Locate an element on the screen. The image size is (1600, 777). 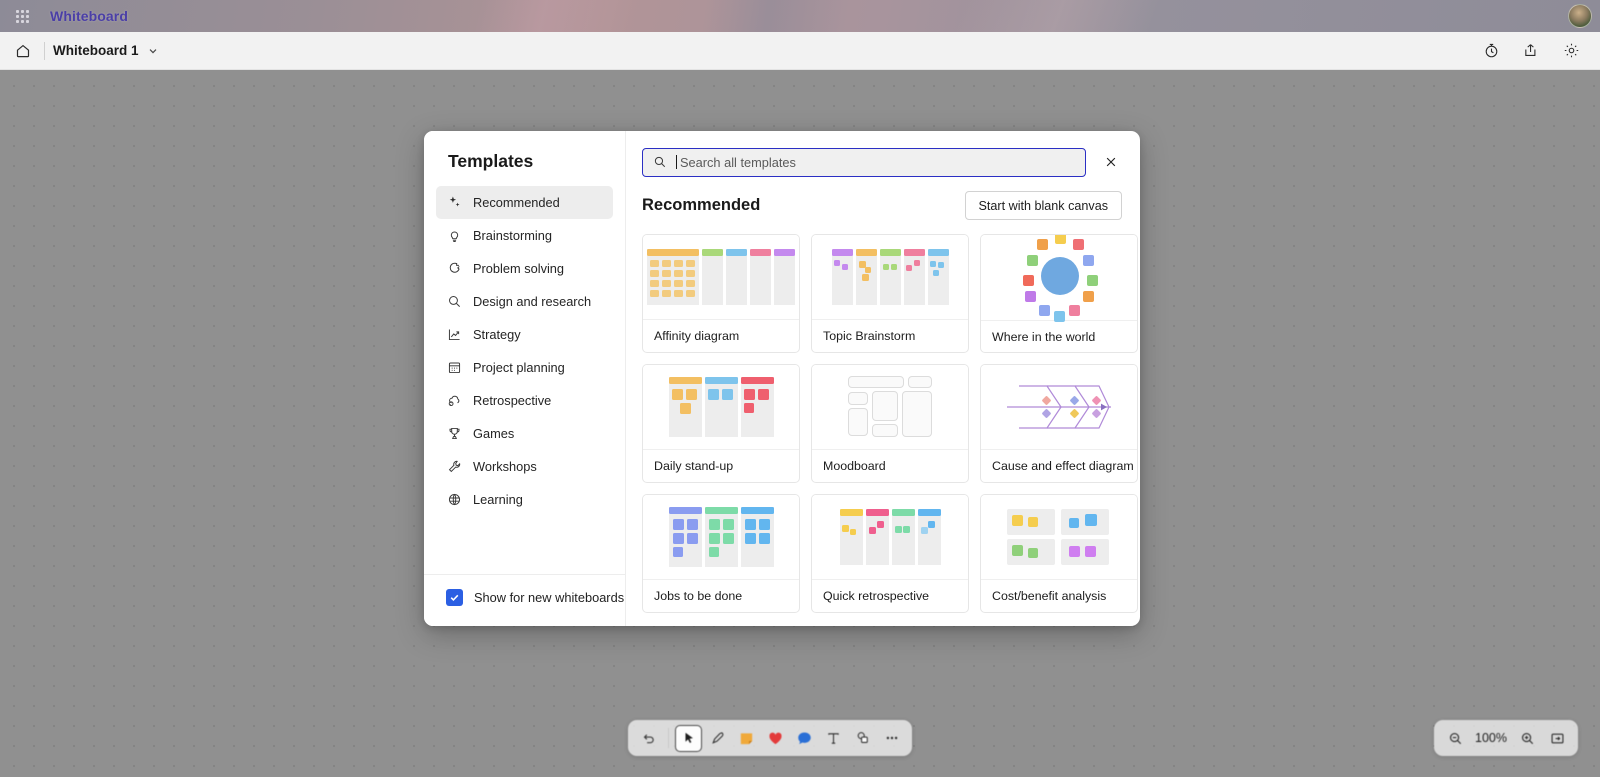
template-card-label: Affinity diagram is located at coordinates (721, 335).